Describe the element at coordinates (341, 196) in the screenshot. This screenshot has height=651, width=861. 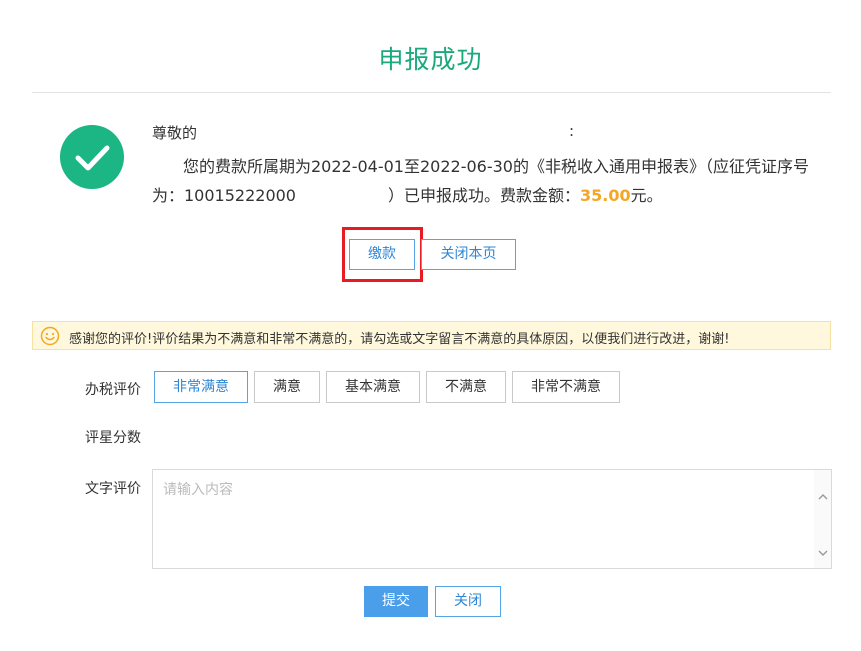
I see `redacted-area` at that location.